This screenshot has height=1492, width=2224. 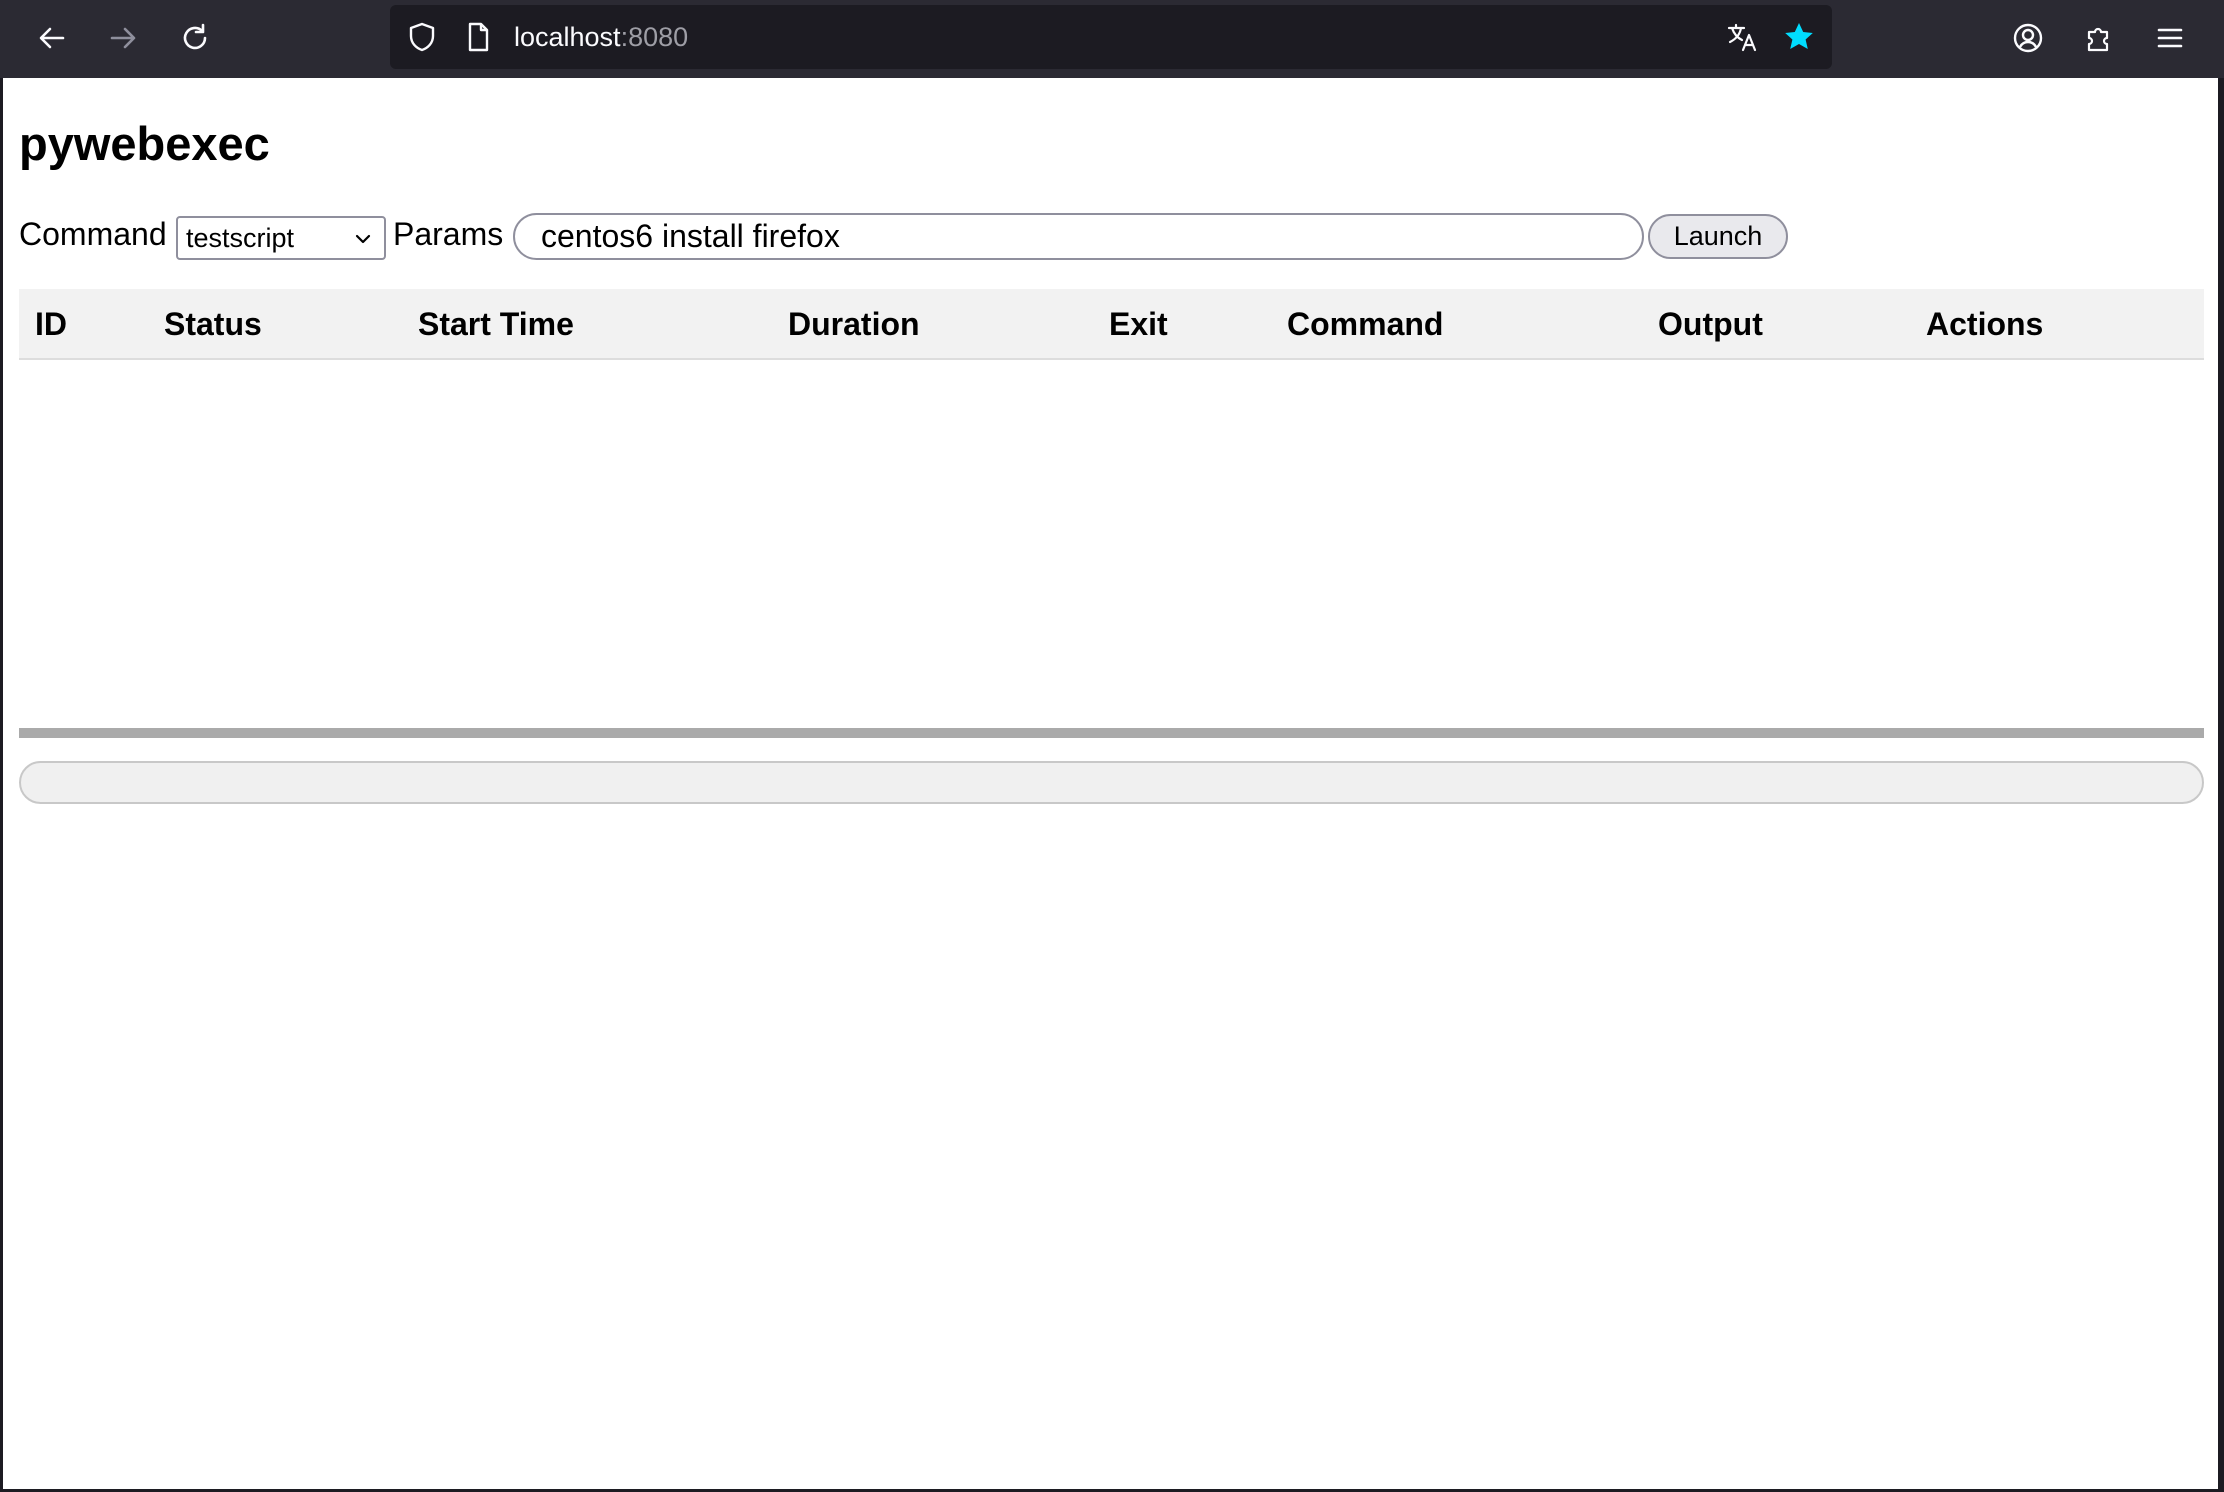 I want to click on reload-icon, so click(x=195, y=36).